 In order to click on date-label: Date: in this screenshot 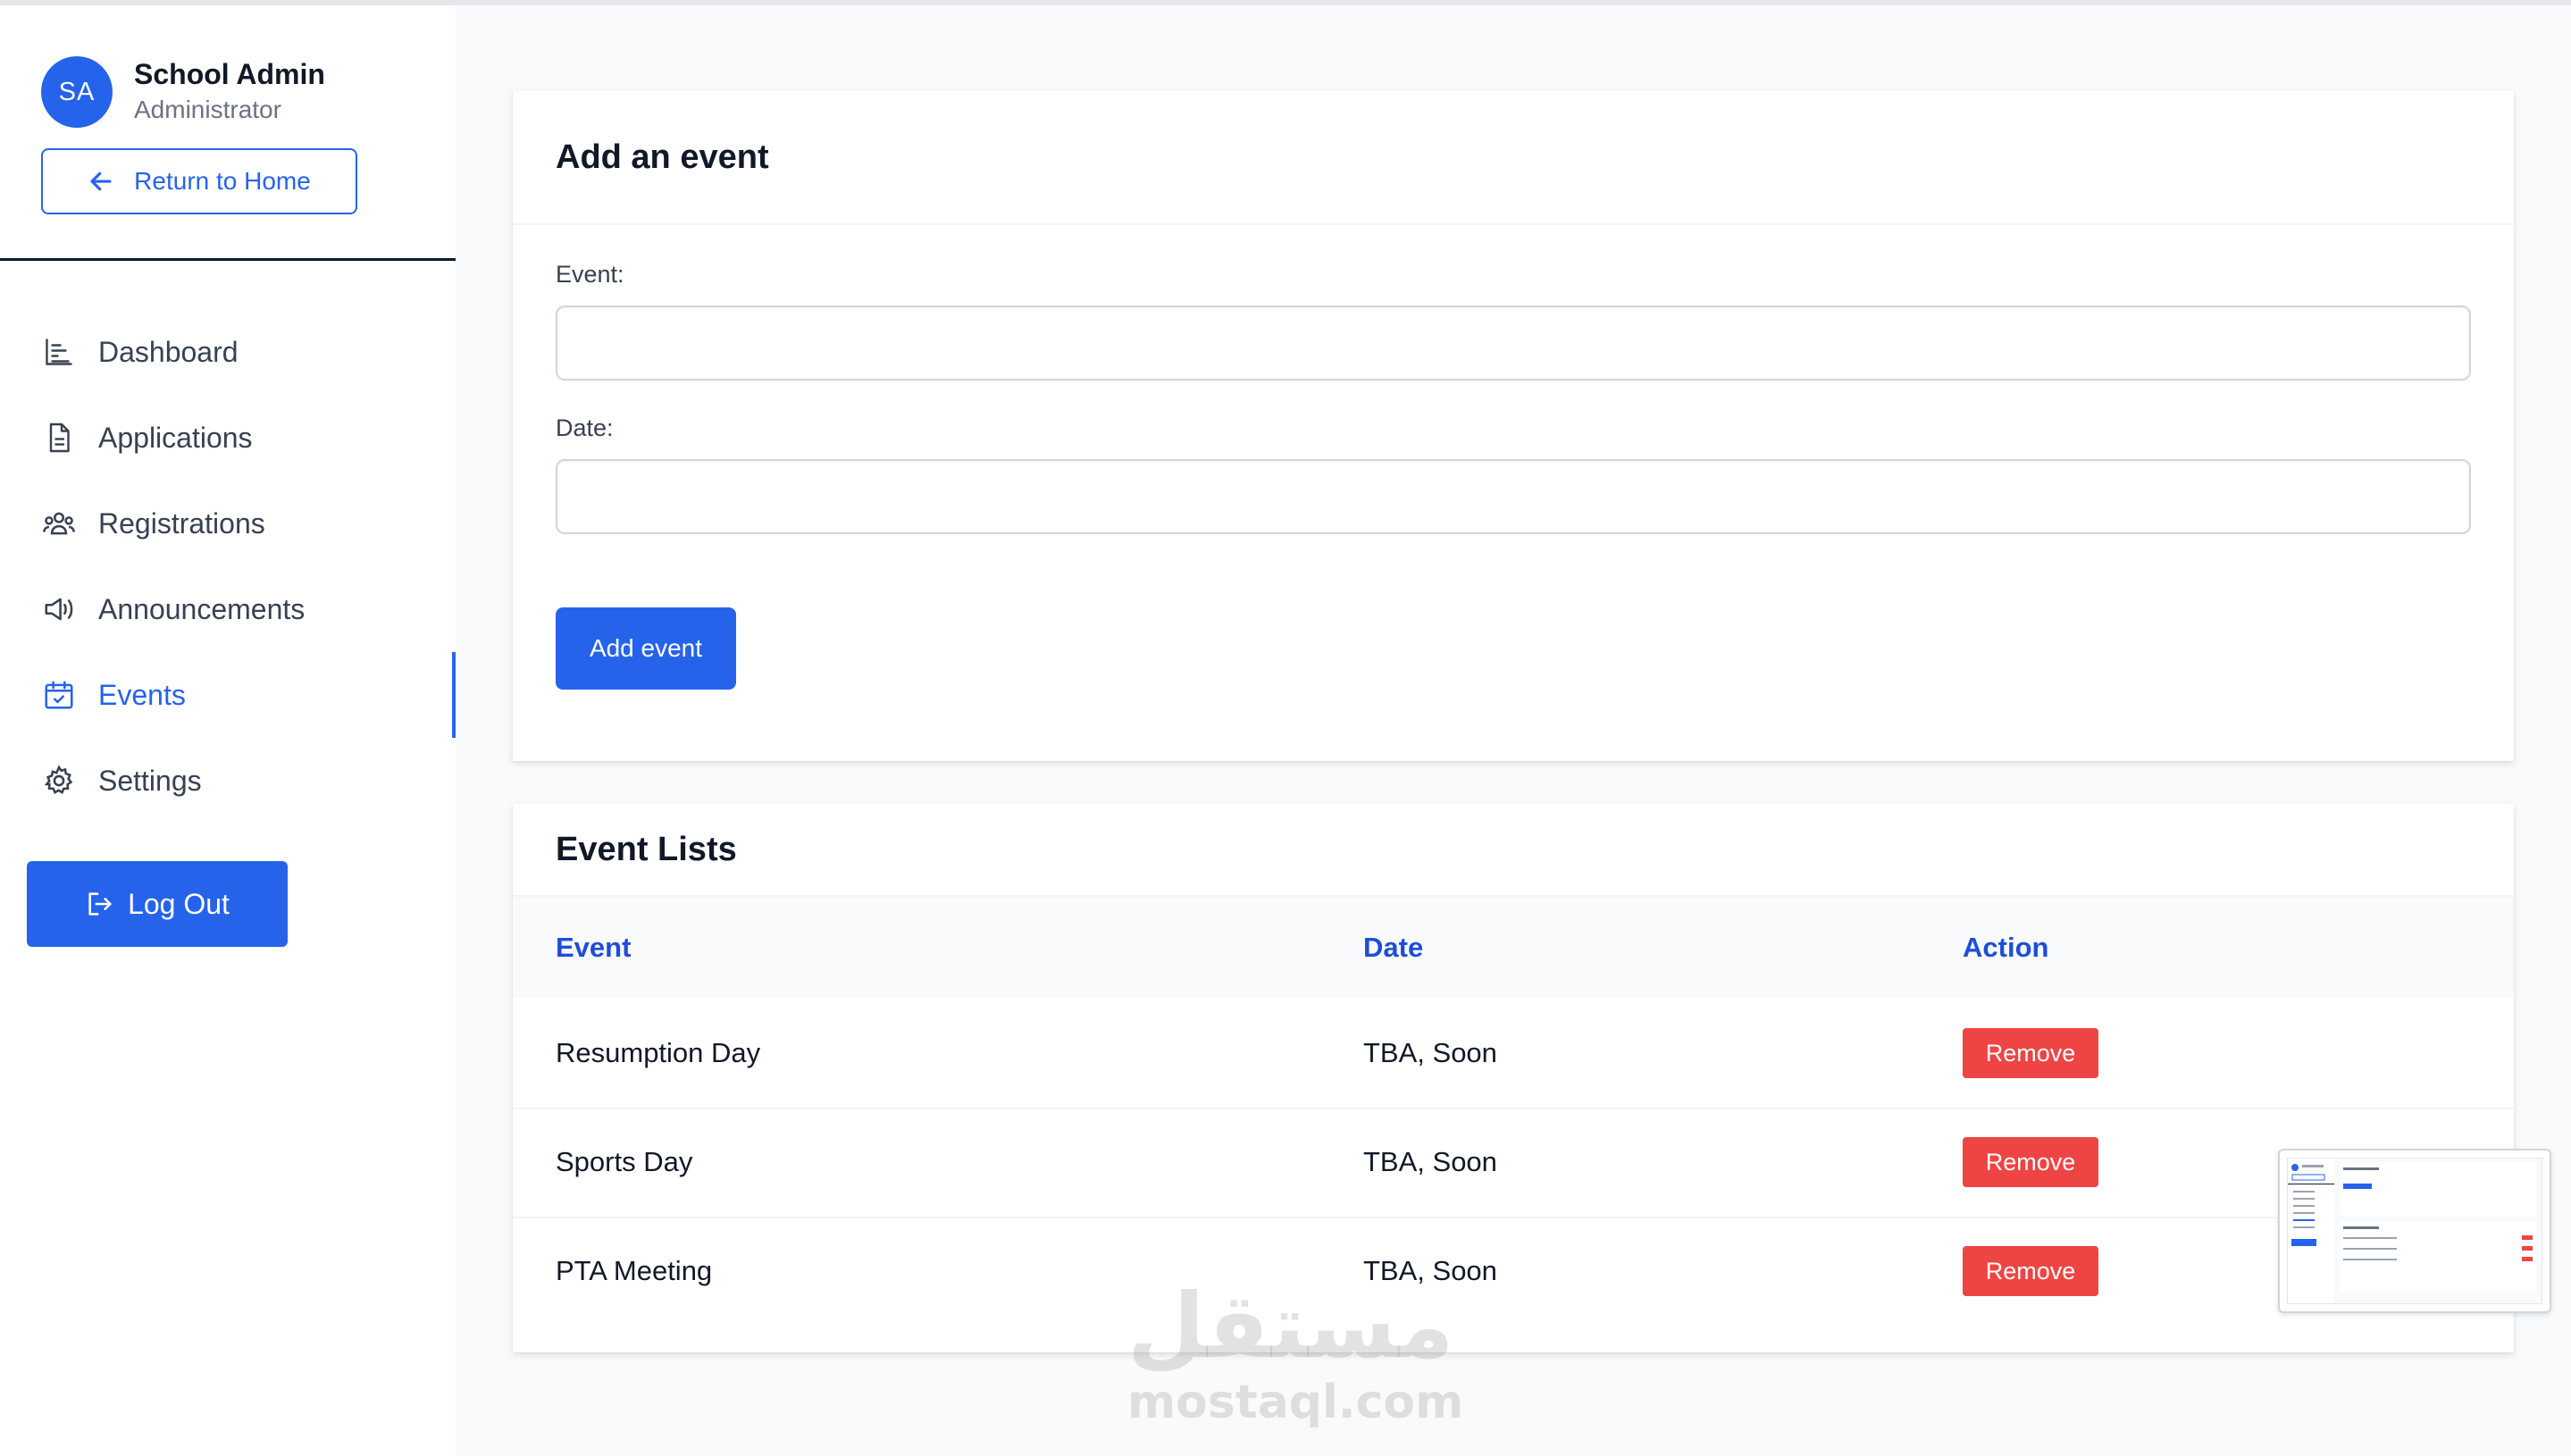, I will do `click(585, 427)`.